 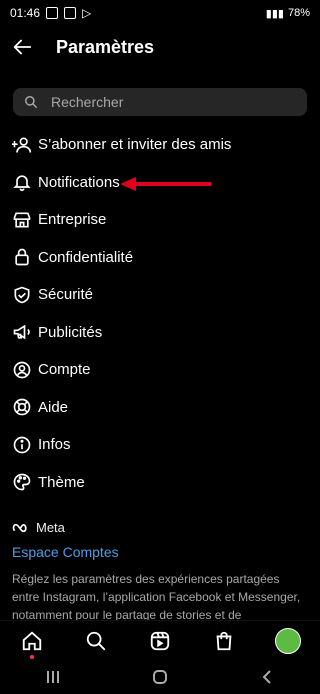 What do you see at coordinates (65, 552) in the screenshot?
I see `accounts-center-link: Espace Comptes` at bounding box center [65, 552].